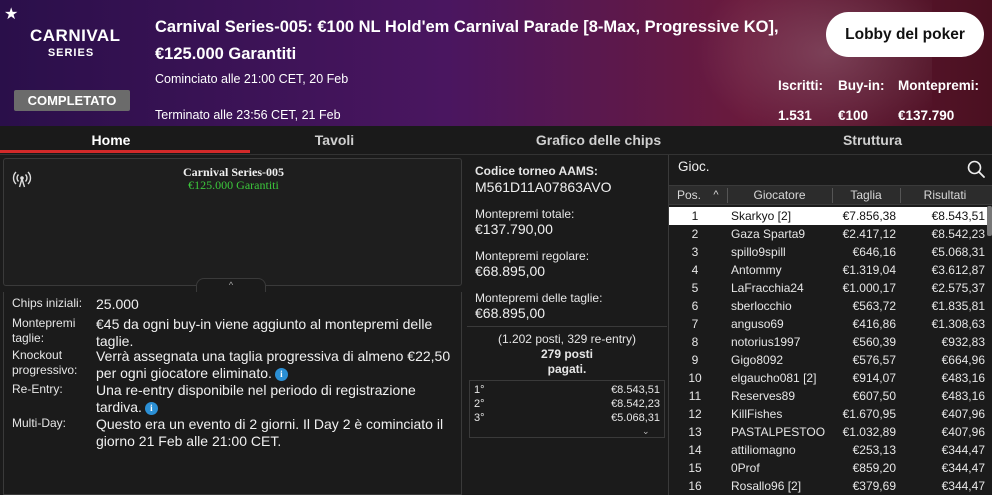 This screenshot has height=495, width=992. Describe the element at coordinates (695, 306) in the screenshot. I see `player-position: 6` at that location.